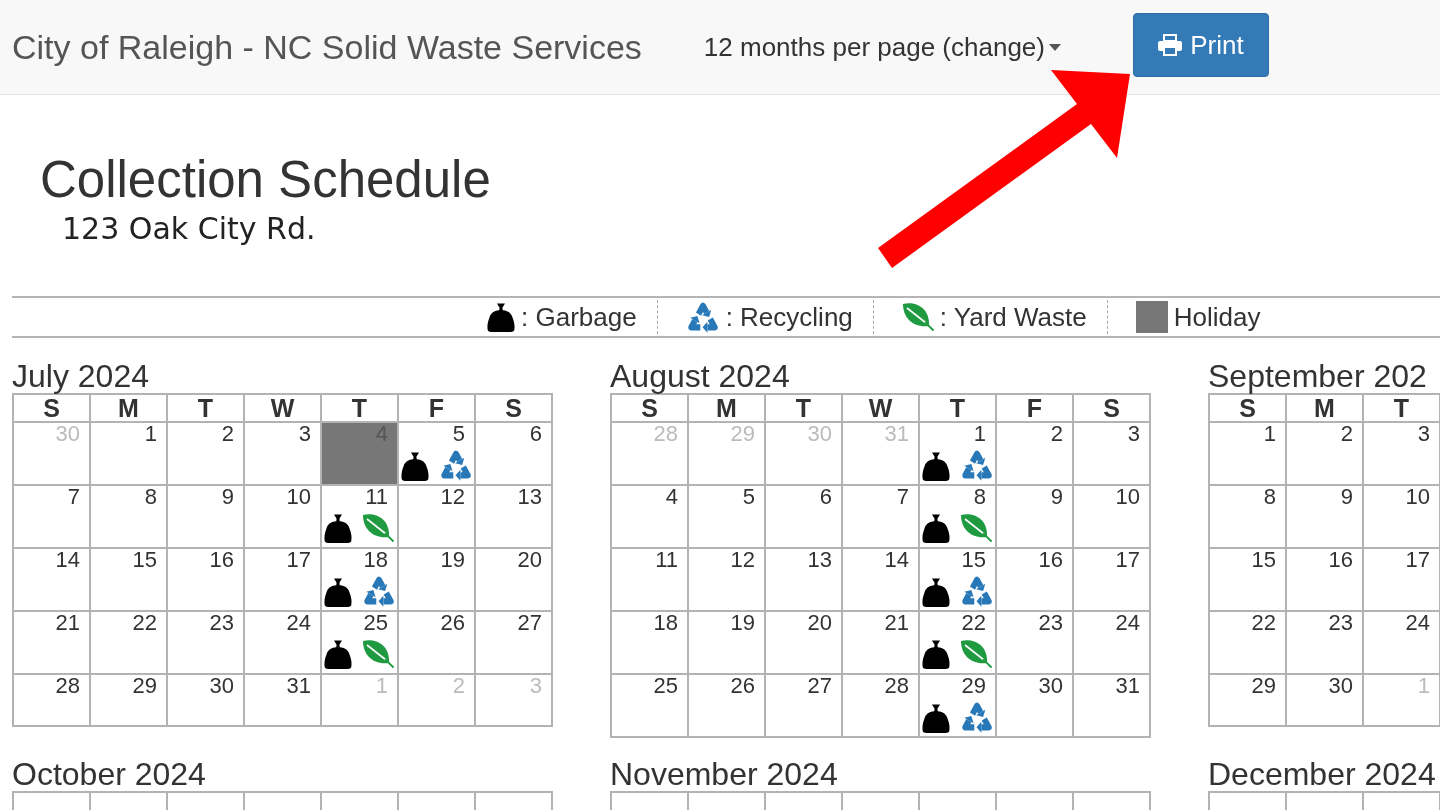  What do you see at coordinates (1013, 317) in the screenshot?
I see `legend-label: : Yard Waste` at bounding box center [1013, 317].